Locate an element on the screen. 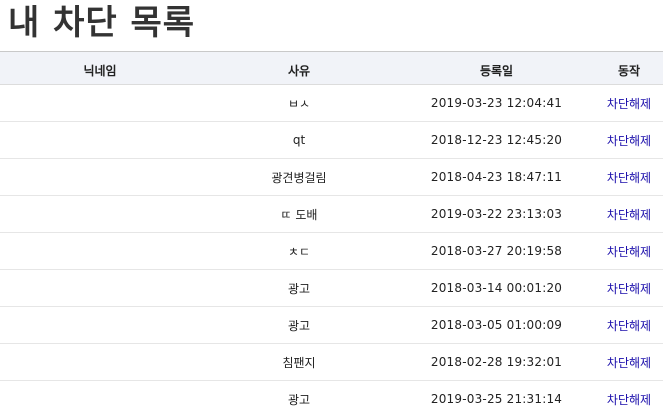  reason-cell: ㅂㅅ is located at coordinates (299, 103).